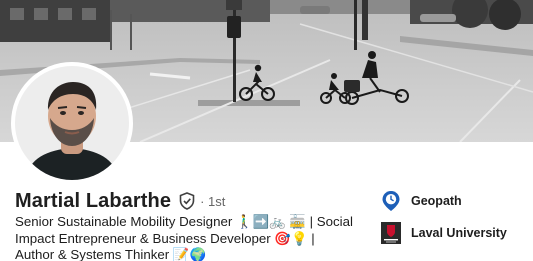 The width and height of the screenshot is (533, 261). What do you see at coordinates (391, 201) in the screenshot?
I see `location-pin-icon` at bounding box center [391, 201].